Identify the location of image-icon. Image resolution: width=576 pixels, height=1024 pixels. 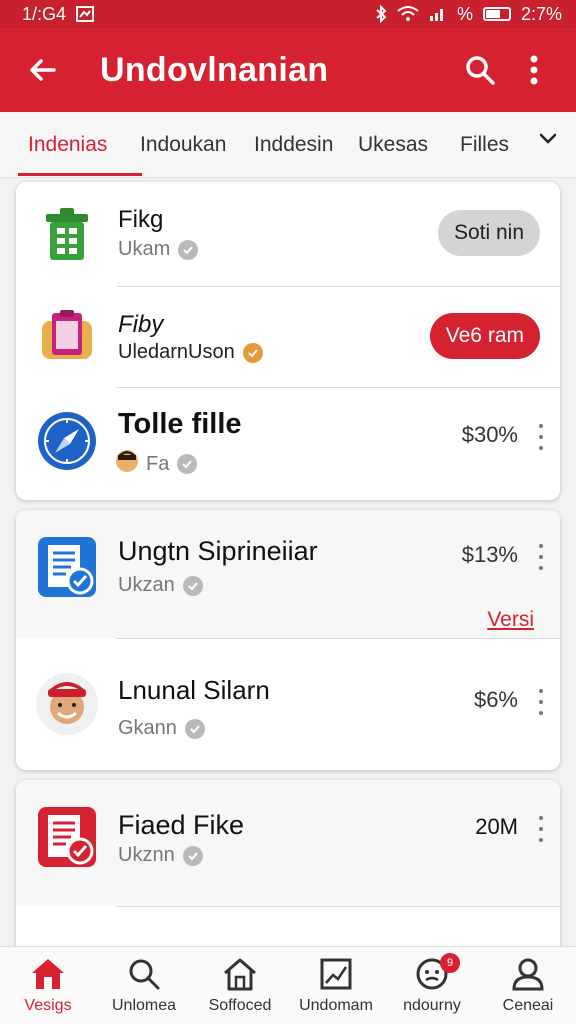
(336, 974).